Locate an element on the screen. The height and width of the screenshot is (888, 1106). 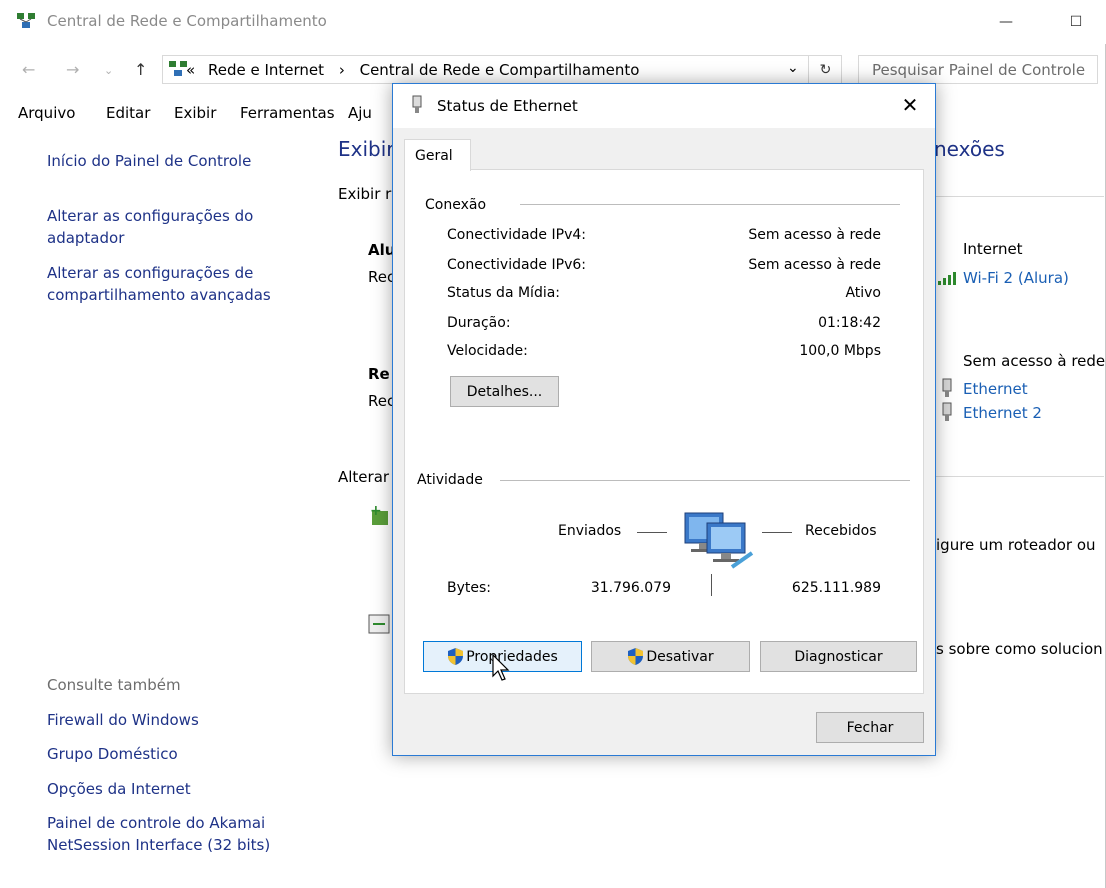
internet-options-link: Opções da Internet is located at coordinates (119, 789).